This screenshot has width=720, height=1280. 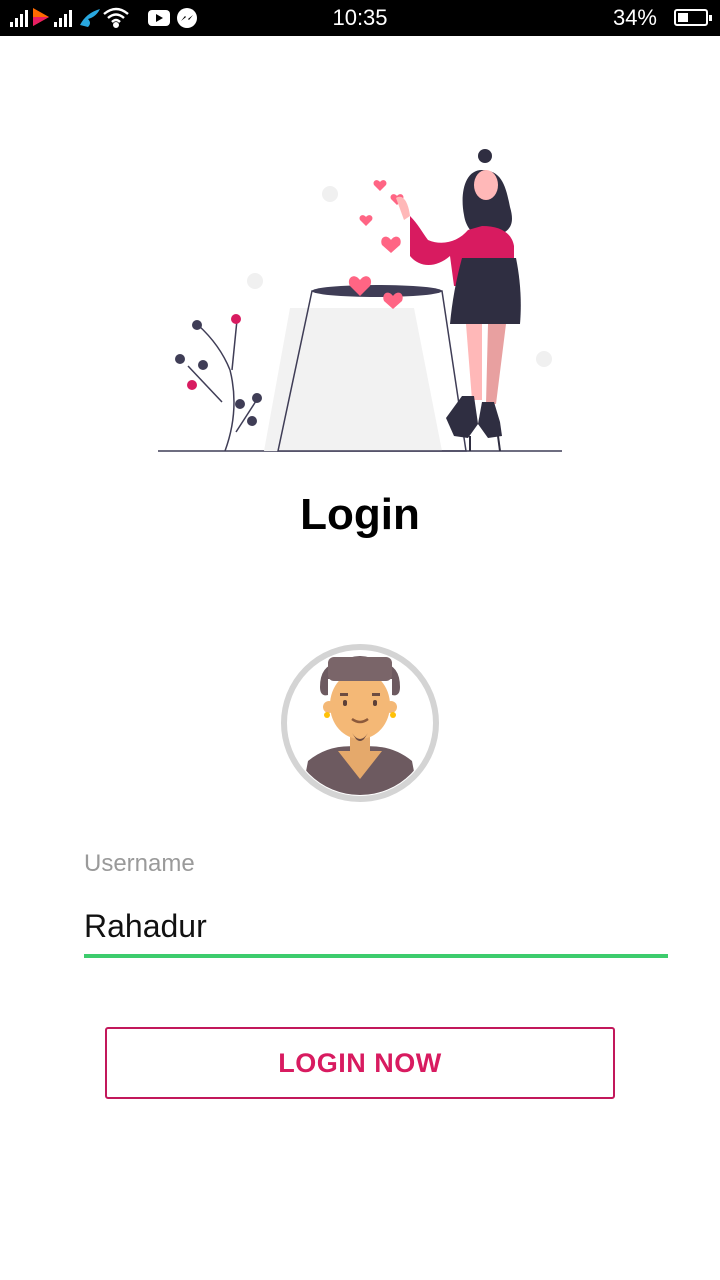 I want to click on battery-percent: 34%, so click(x=634, y=17).